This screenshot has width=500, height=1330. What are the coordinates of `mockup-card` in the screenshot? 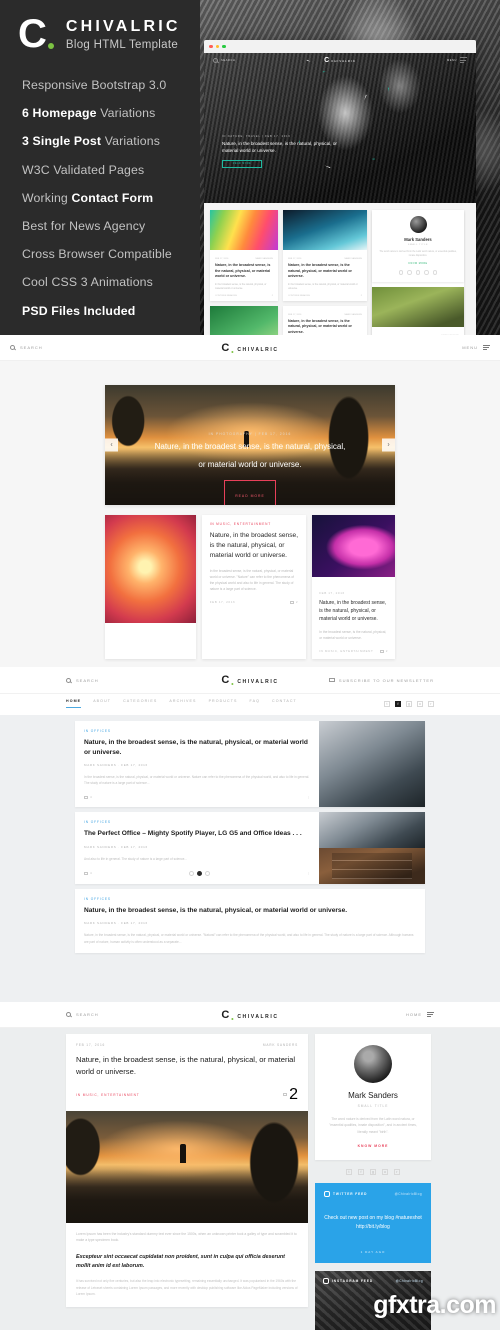 It's located at (244, 320).